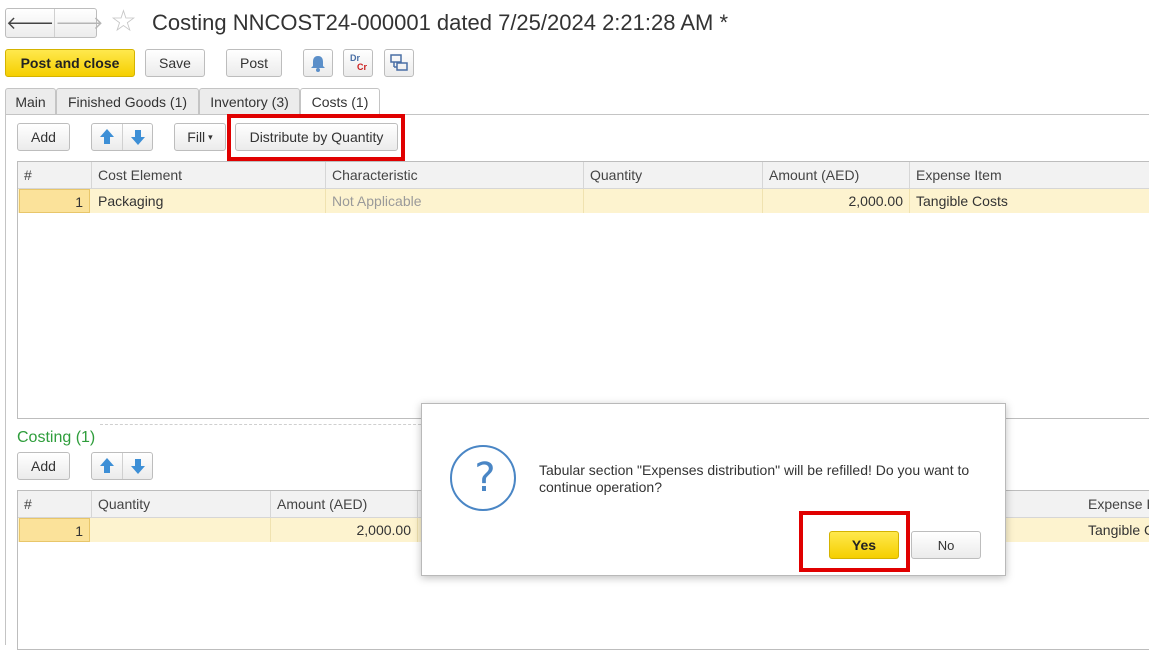 This screenshot has width=1149, height=650. Describe the element at coordinates (5, 379) in the screenshot. I see `content-left-border` at that location.